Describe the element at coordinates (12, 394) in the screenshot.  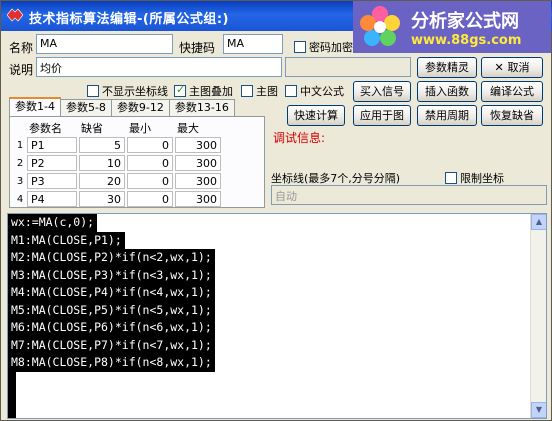
I see `text-cursor-block` at that location.